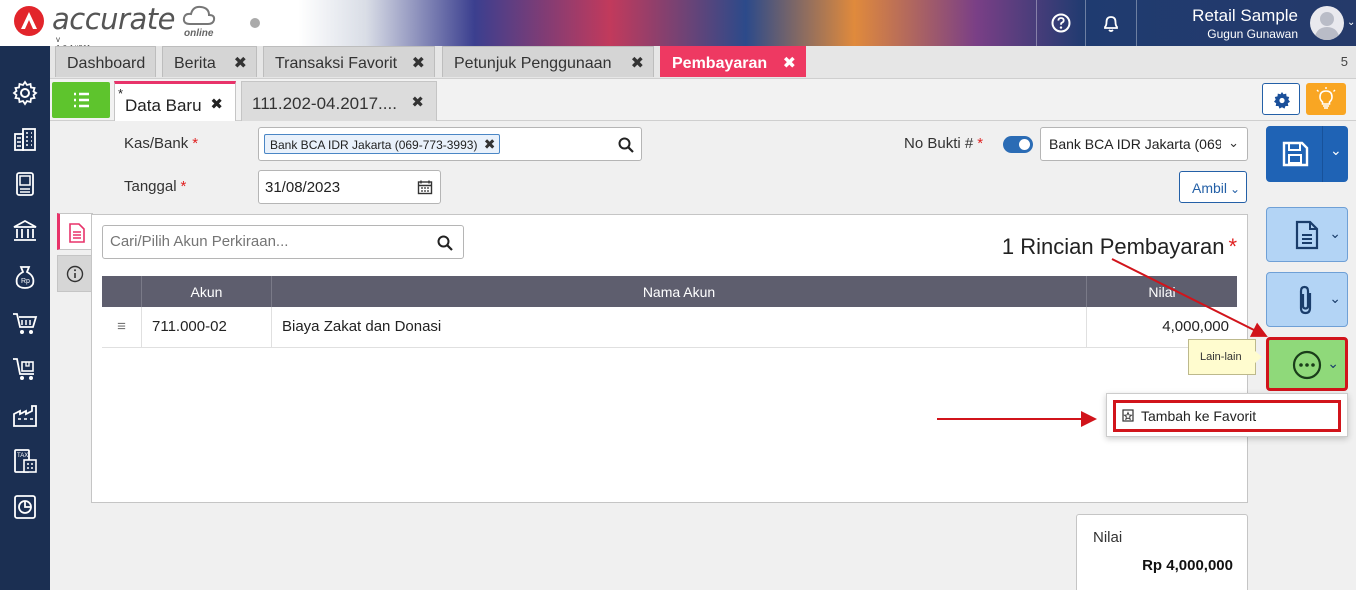 This screenshot has height=590, width=1356. I want to click on user-avatar-icon, so click(1327, 26).